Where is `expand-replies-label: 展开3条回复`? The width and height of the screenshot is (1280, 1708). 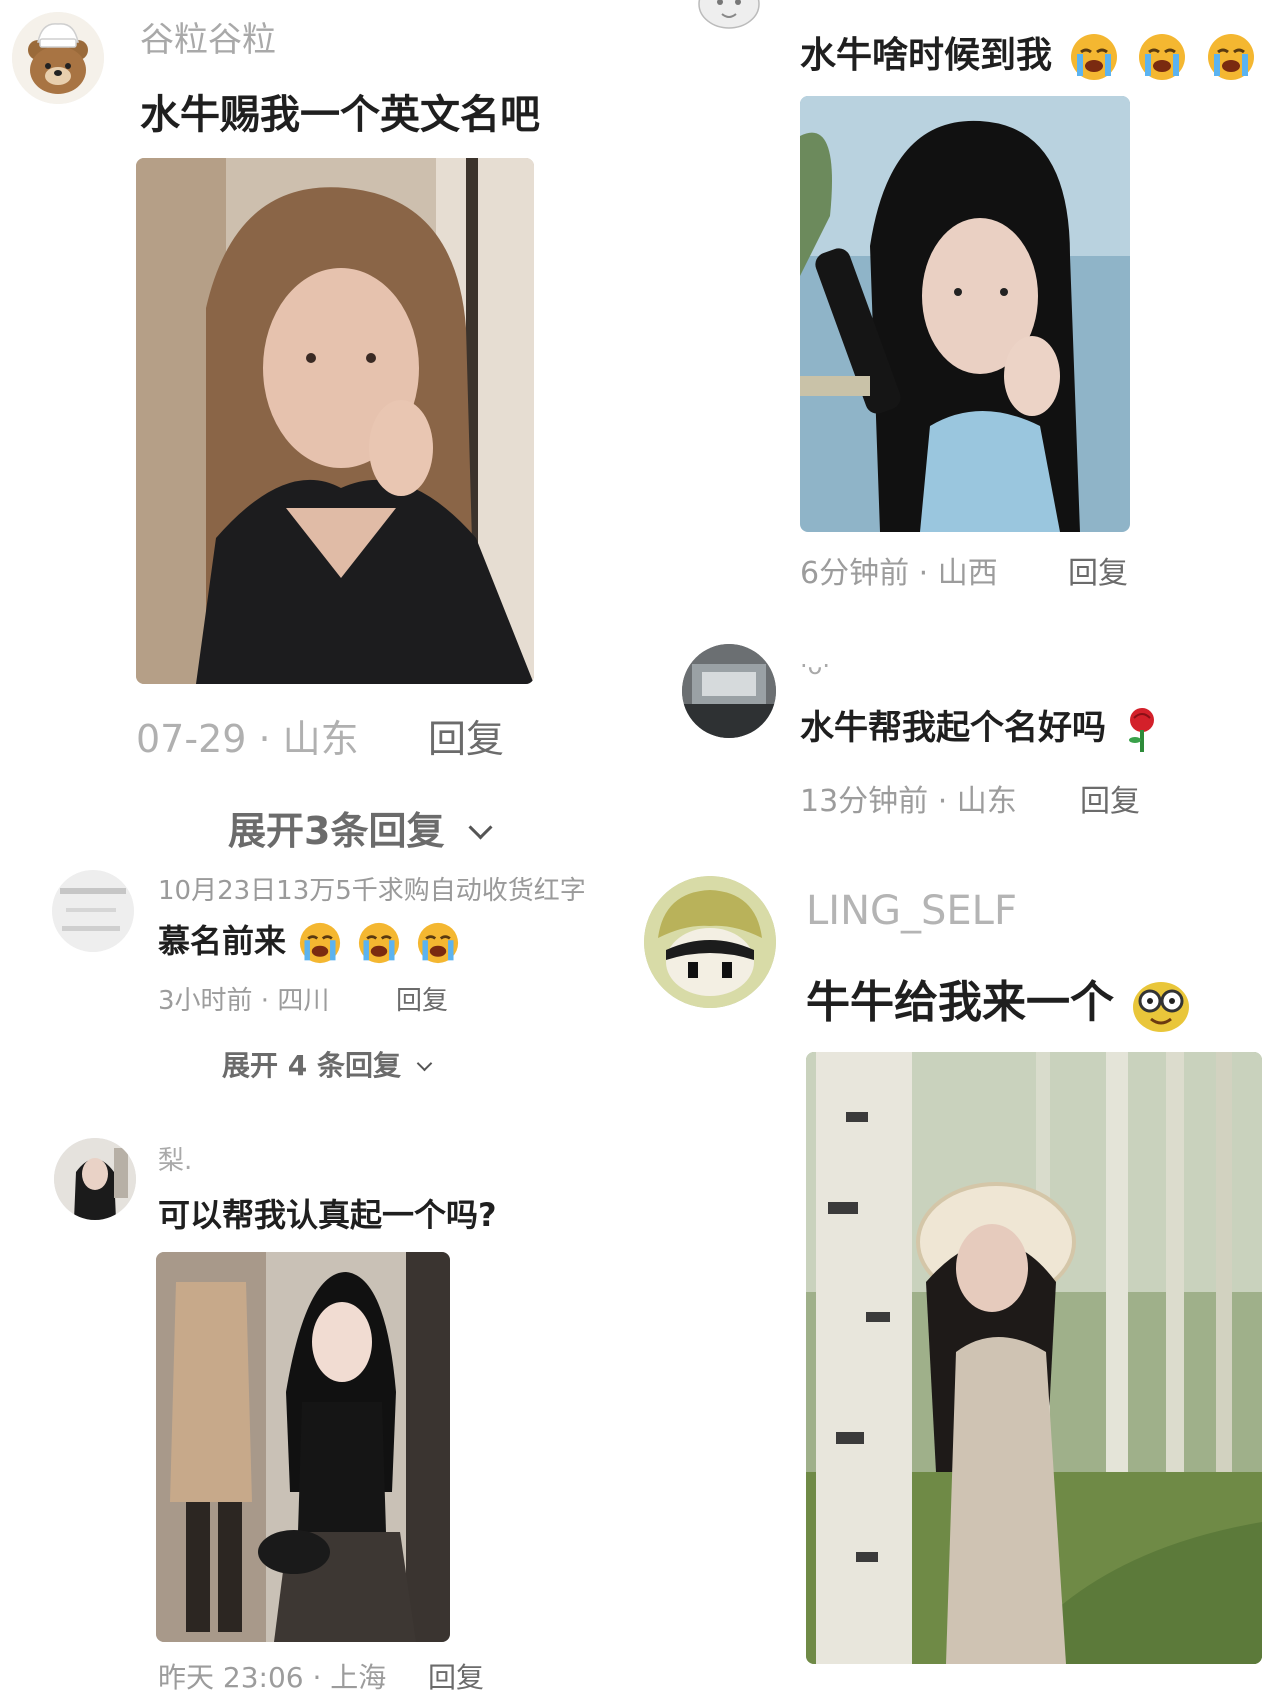
expand-replies-label: 展开3条回复 is located at coordinates (336, 831).